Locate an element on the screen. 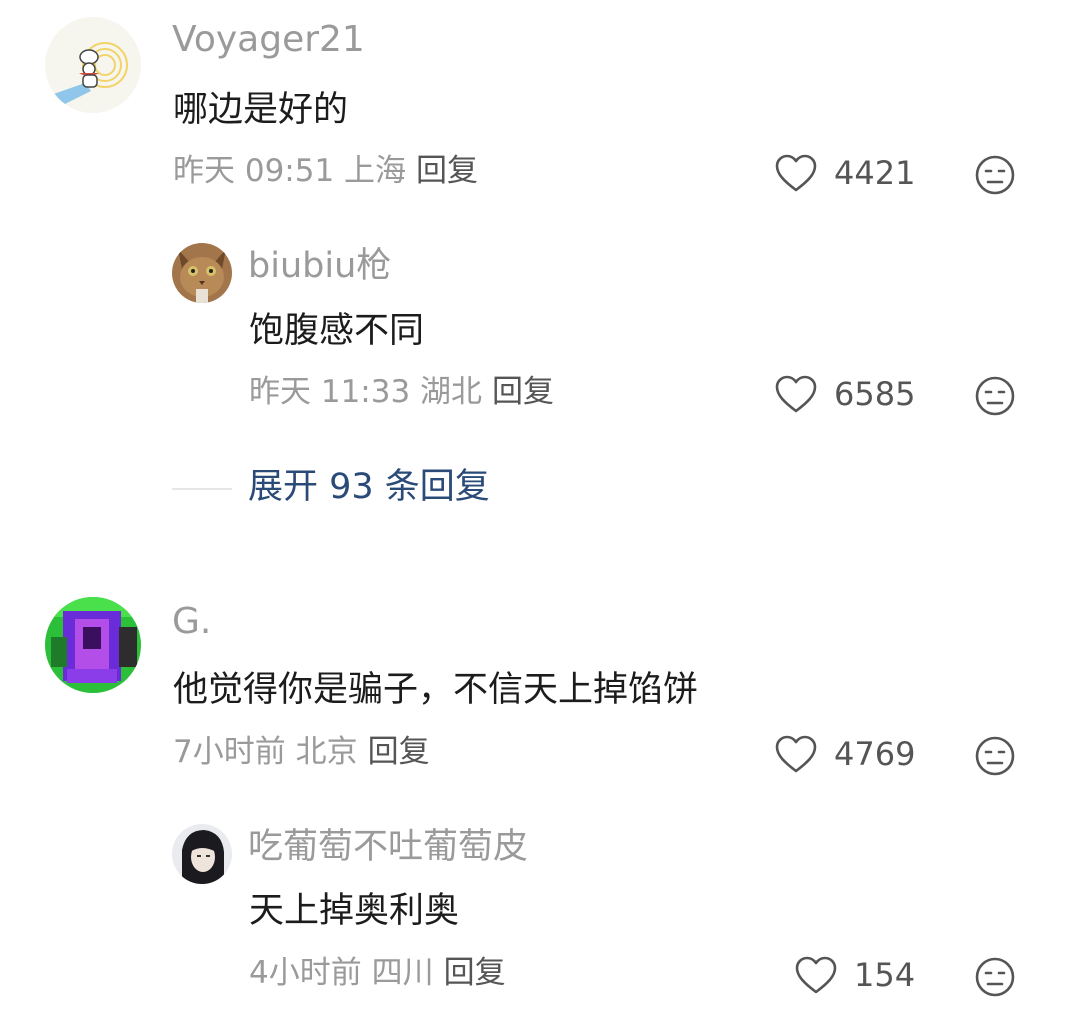 Image resolution: width=1080 pixels, height=1032 pixels. username: Voyager21 is located at coordinates (268, 40).